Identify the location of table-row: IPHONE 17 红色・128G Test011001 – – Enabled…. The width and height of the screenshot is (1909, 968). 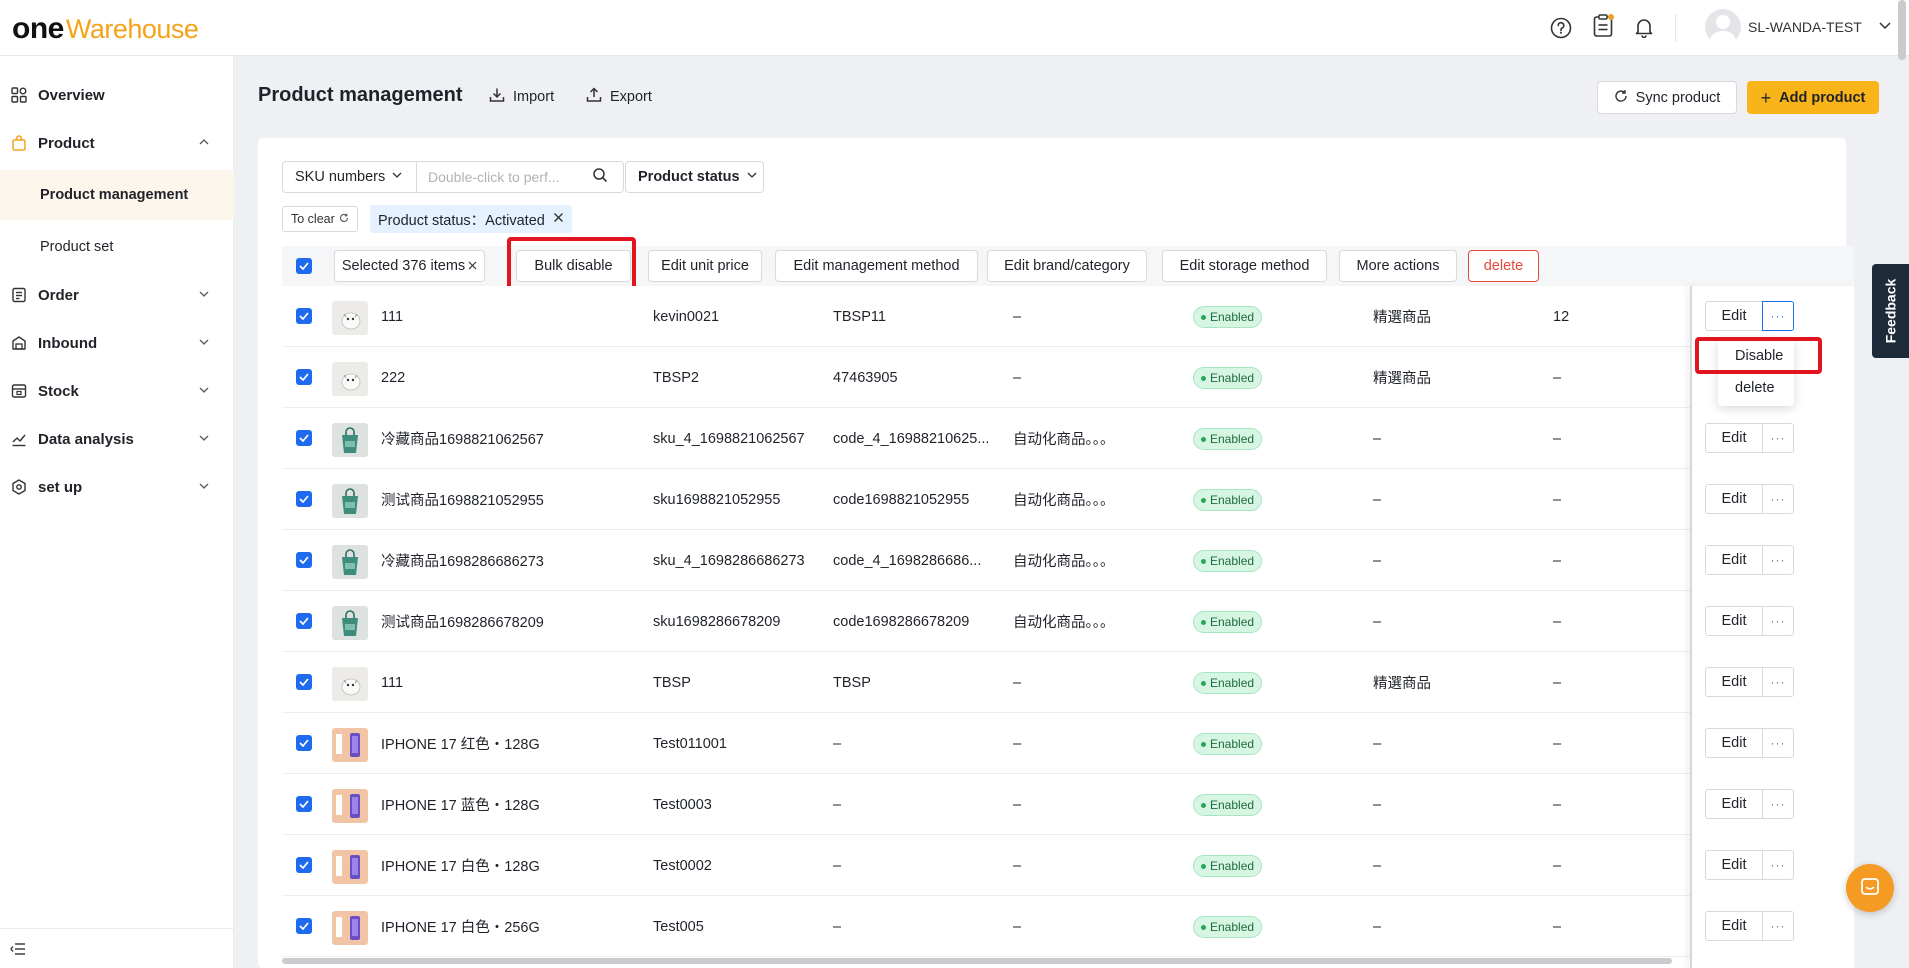
(1068, 743).